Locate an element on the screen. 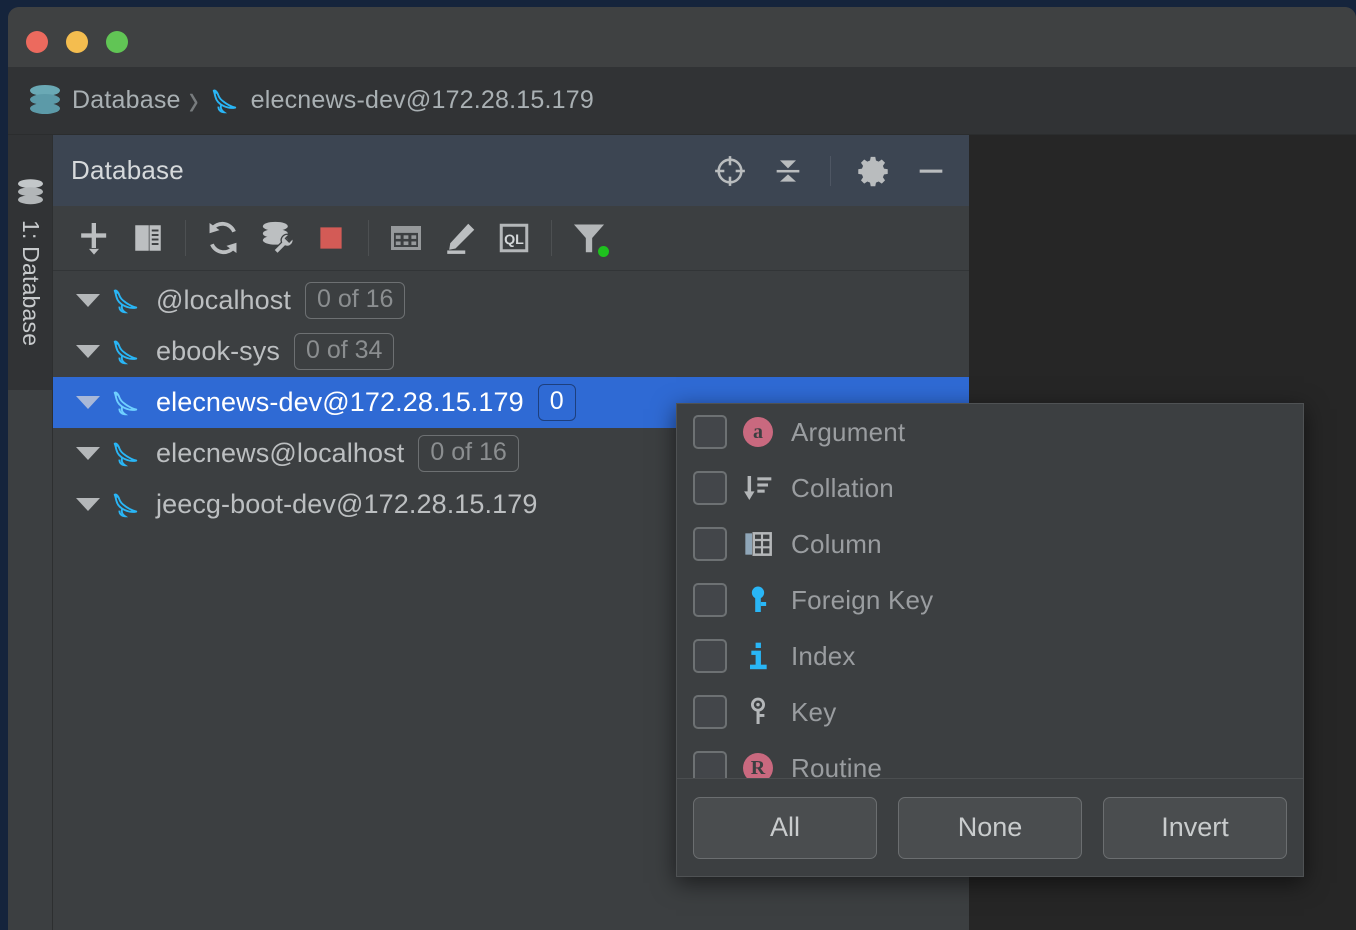 Image resolution: width=1356 pixels, height=930 pixels. checkbox-column is located at coordinates (710, 544).